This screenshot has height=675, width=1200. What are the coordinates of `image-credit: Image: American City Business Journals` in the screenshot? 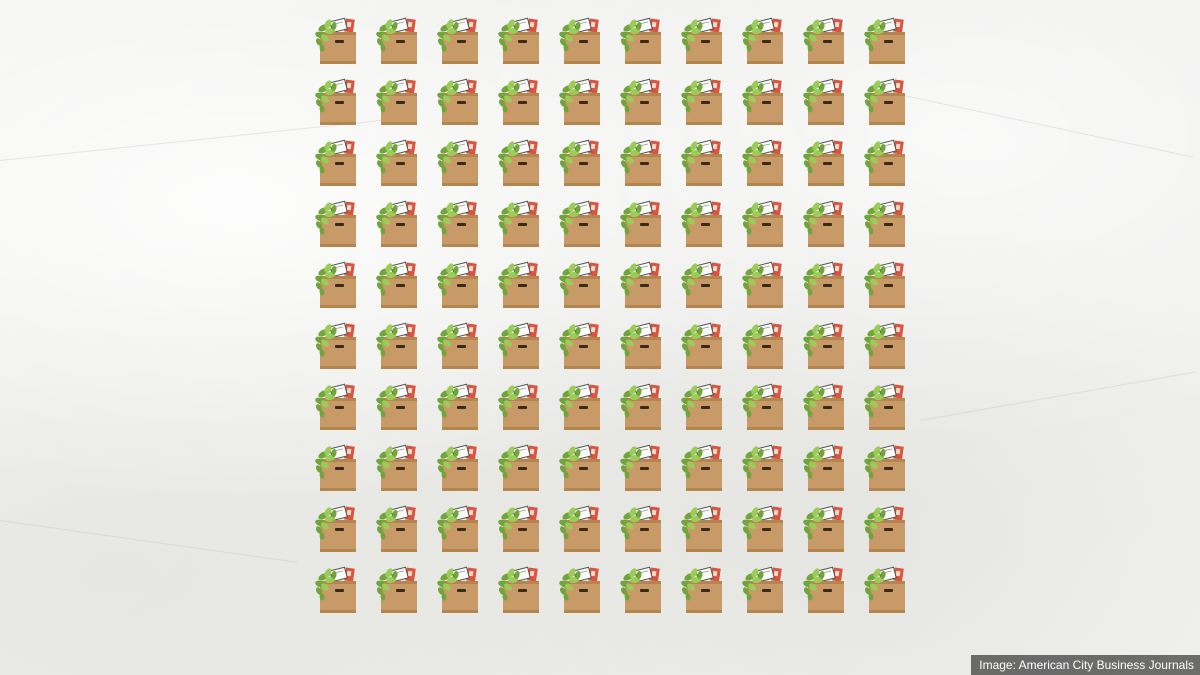 It's located at (1085, 665).